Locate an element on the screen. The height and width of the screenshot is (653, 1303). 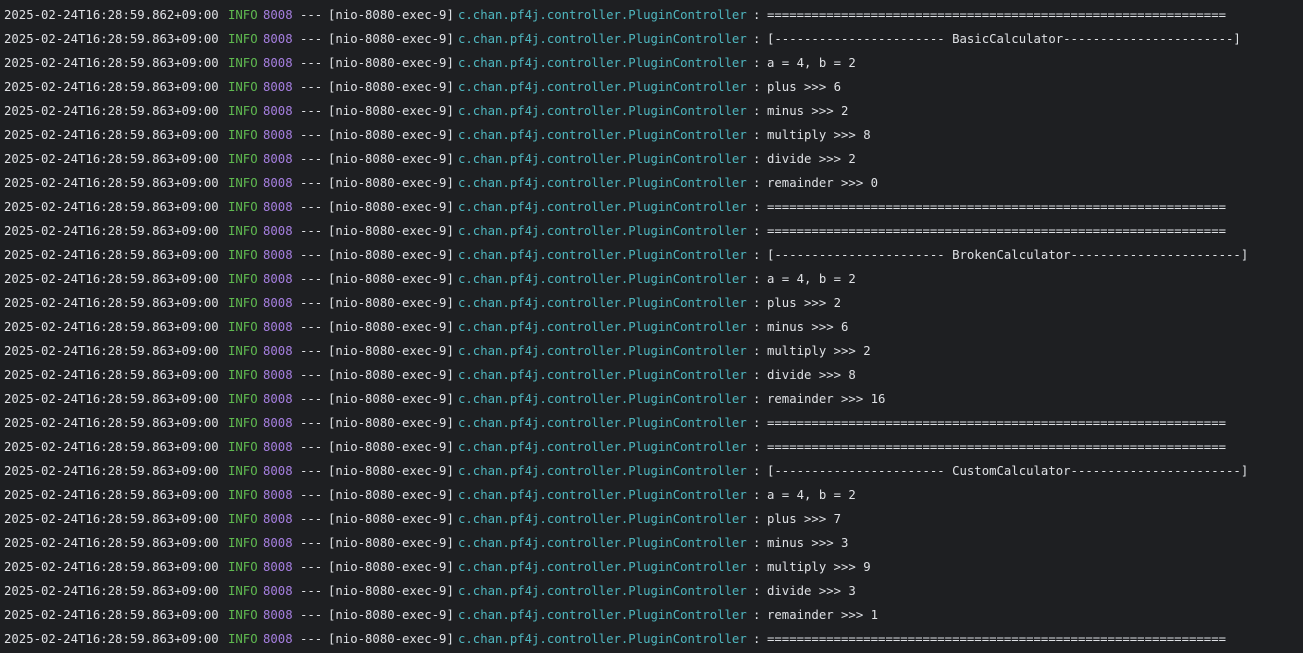
log-message: minus >>> 6 is located at coordinates (808, 327).